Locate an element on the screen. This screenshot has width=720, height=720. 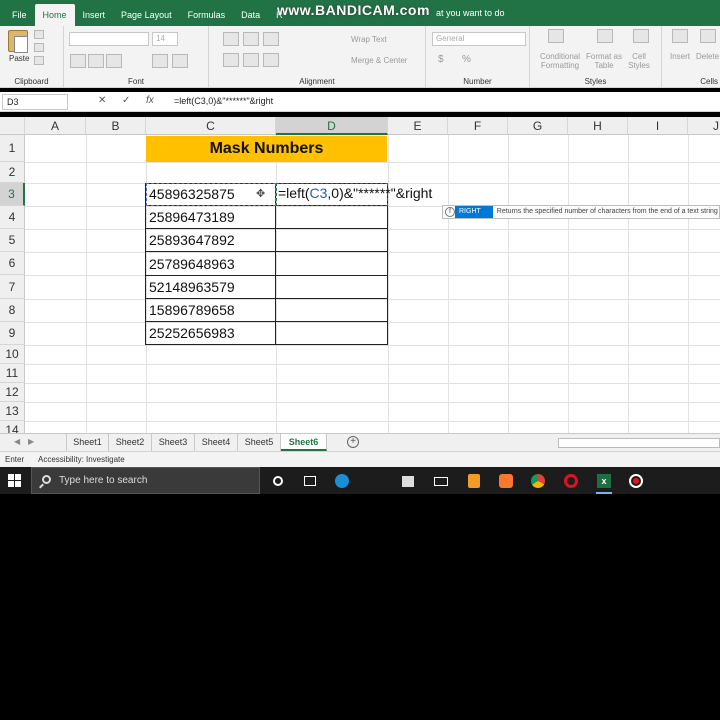
bandicam-icon is located at coordinates (636, 481).